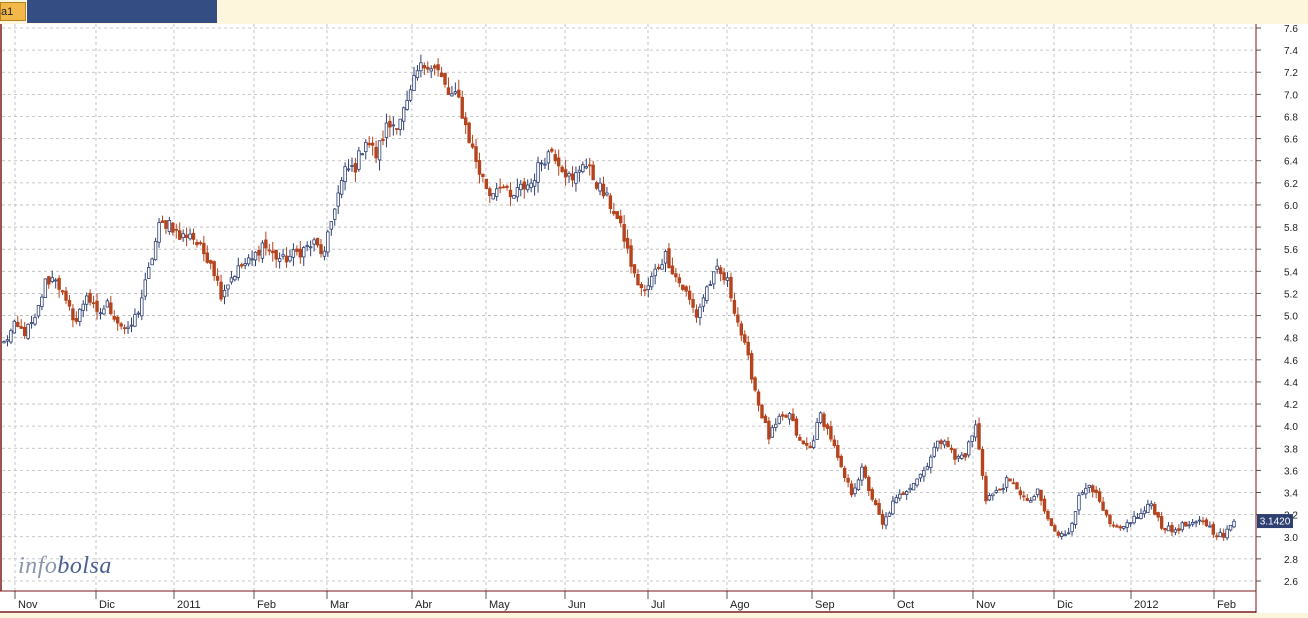 Image resolution: width=1308 pixels, height=618 pixels. I want to click on last-price-label: 3.1420, so click(1275, 521).